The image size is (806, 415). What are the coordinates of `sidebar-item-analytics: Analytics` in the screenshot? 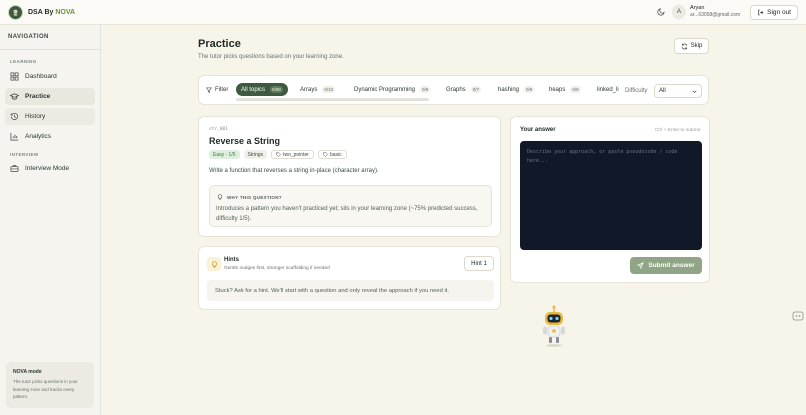 It's located at (50, 136).